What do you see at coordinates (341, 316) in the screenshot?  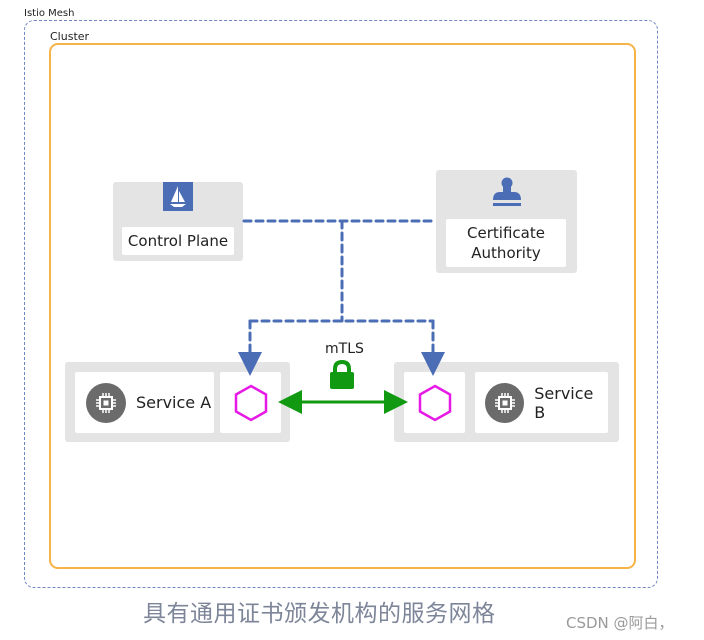 I see `connectors` at bounding box center [341, 316].